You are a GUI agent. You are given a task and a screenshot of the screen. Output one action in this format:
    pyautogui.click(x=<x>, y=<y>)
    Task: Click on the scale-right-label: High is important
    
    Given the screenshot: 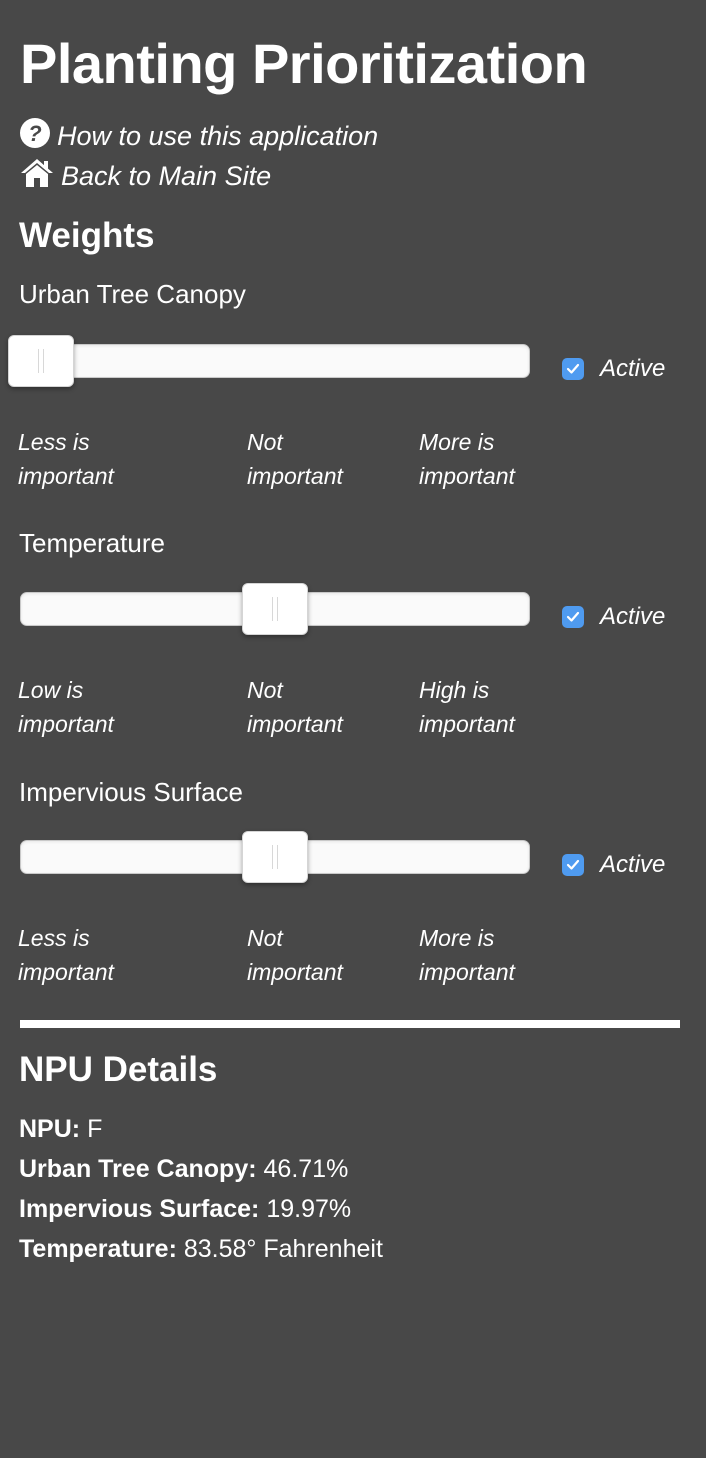 What is the action you would take?
    pyautogui.click(x=467, y=707)
    